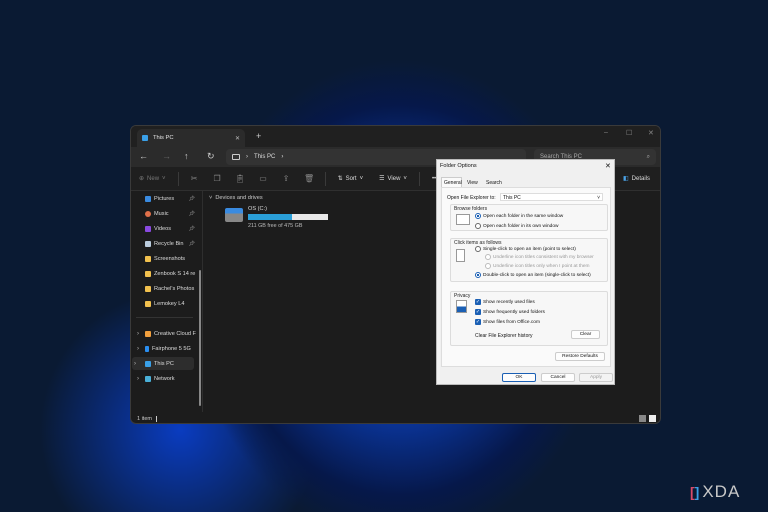 The width and height of the screenshot is (768, 512). I want to click on tab-this-pc: This PC ✕, so click(191, 138).